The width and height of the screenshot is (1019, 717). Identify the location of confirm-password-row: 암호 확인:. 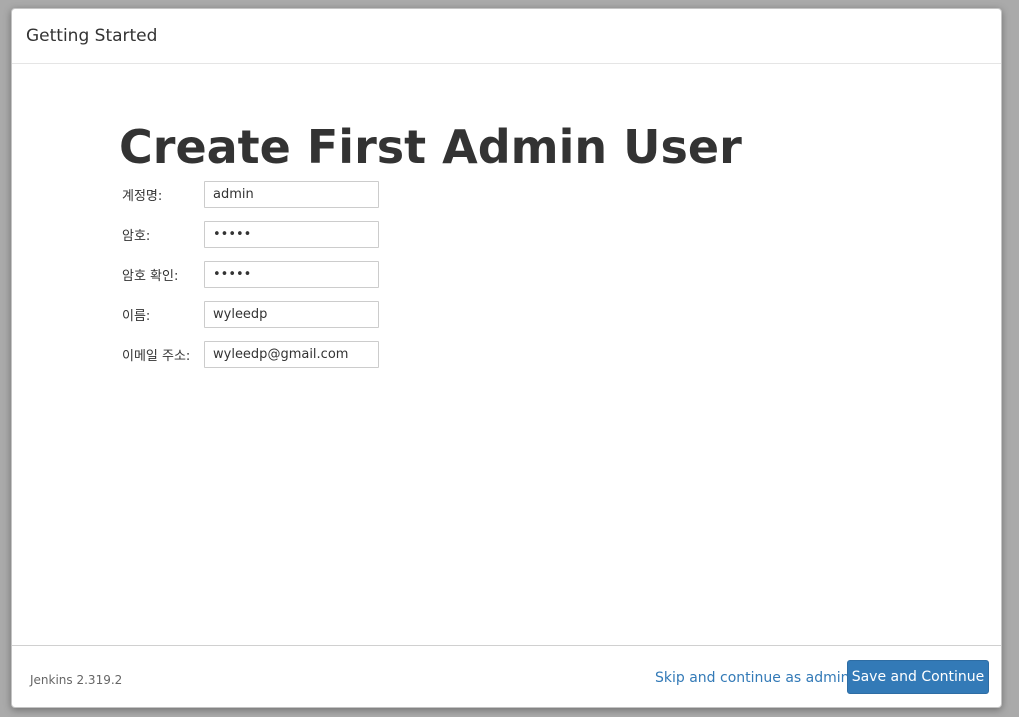
(272, 276).